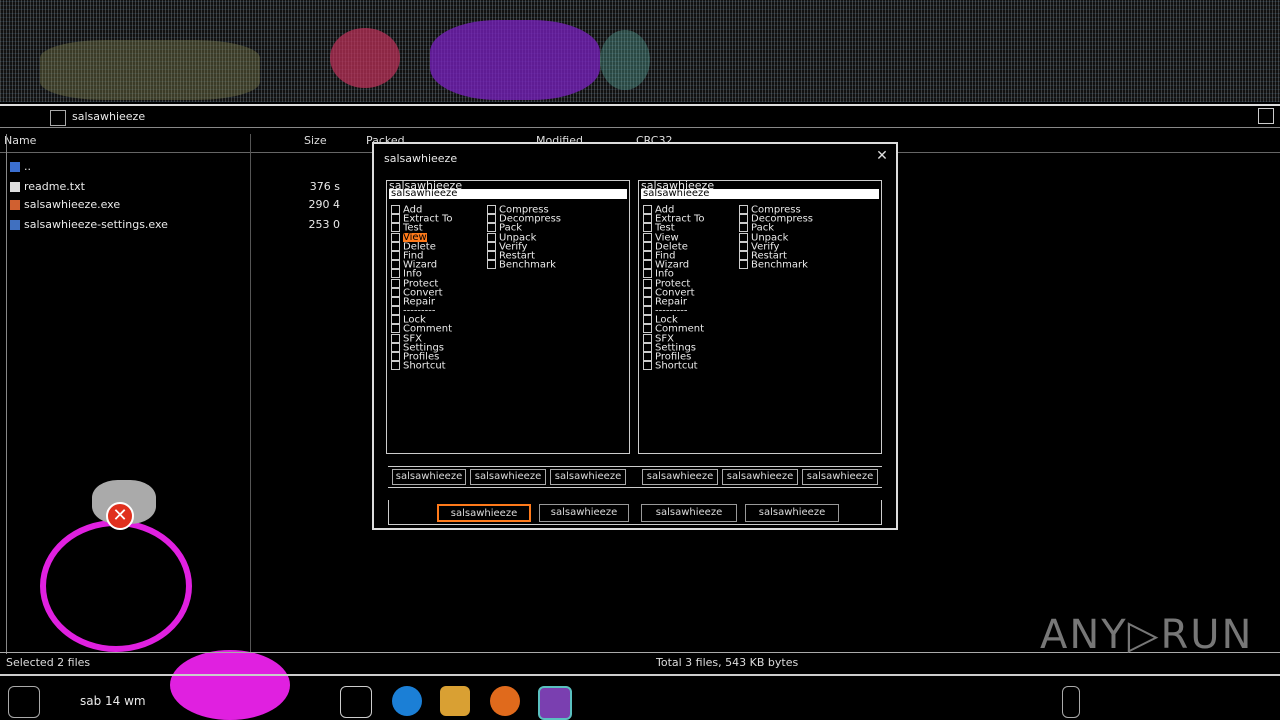  I want to click on taskbar-clock: sab 14 wm, so click(113, 701).